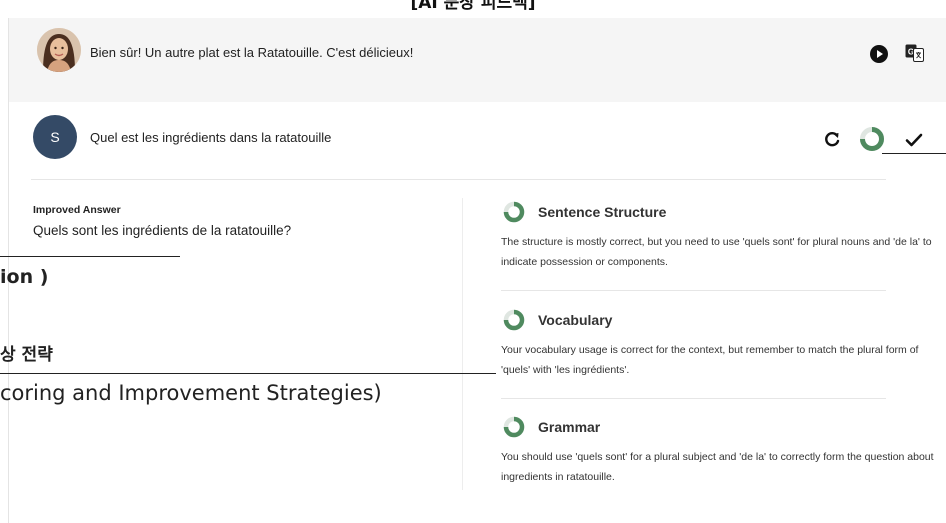  What do you see at coordinates (914, 53) in the screenshot?
I see `translate-icon: G` at bounding box center [914, 53].